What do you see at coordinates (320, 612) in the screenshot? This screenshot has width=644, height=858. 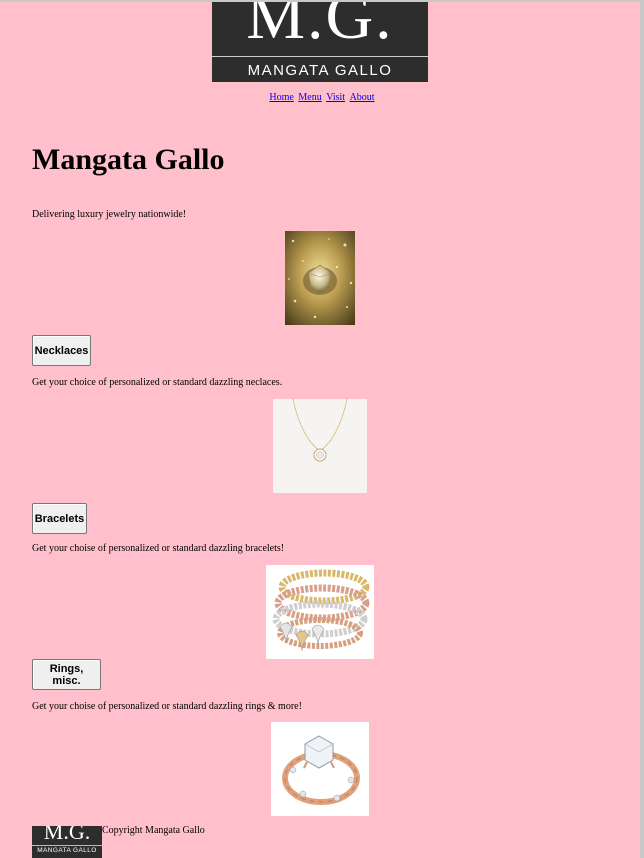 I see `bracelet-image` at bounding box center [320, 612].